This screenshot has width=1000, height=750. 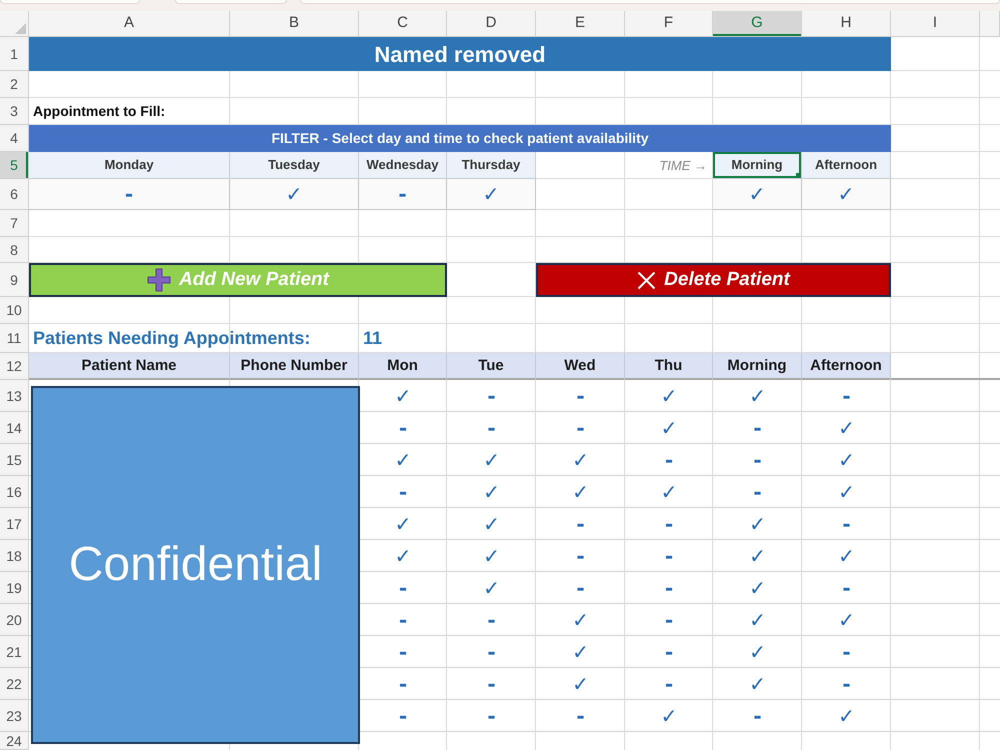 I want to click on row-header: 24, so click(x=14, y=741).